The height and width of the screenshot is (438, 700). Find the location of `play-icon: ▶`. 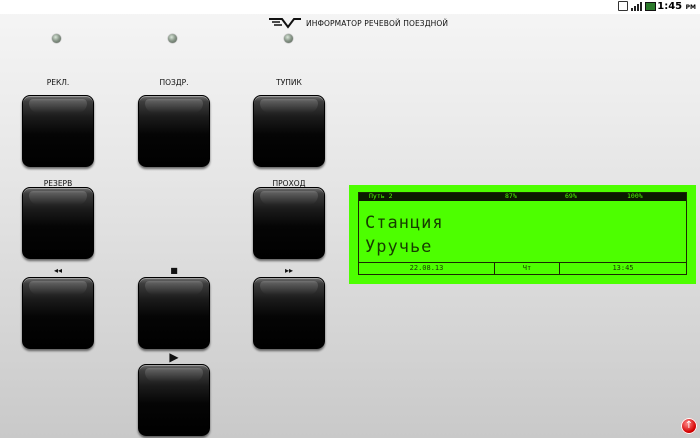

play-icon: ▶ is located at coordinates (174, 357).